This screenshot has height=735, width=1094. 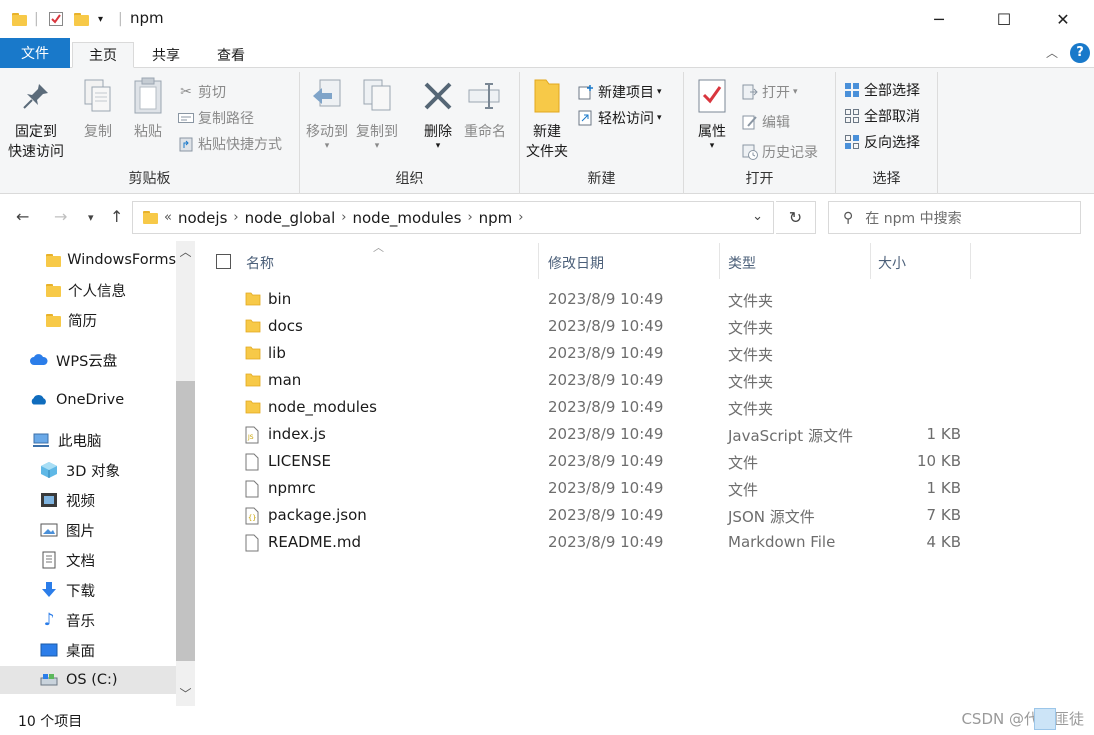 I want to click on file-row: lib 2023/8/9 10:49 文件夹, so click(x=644, y=353).